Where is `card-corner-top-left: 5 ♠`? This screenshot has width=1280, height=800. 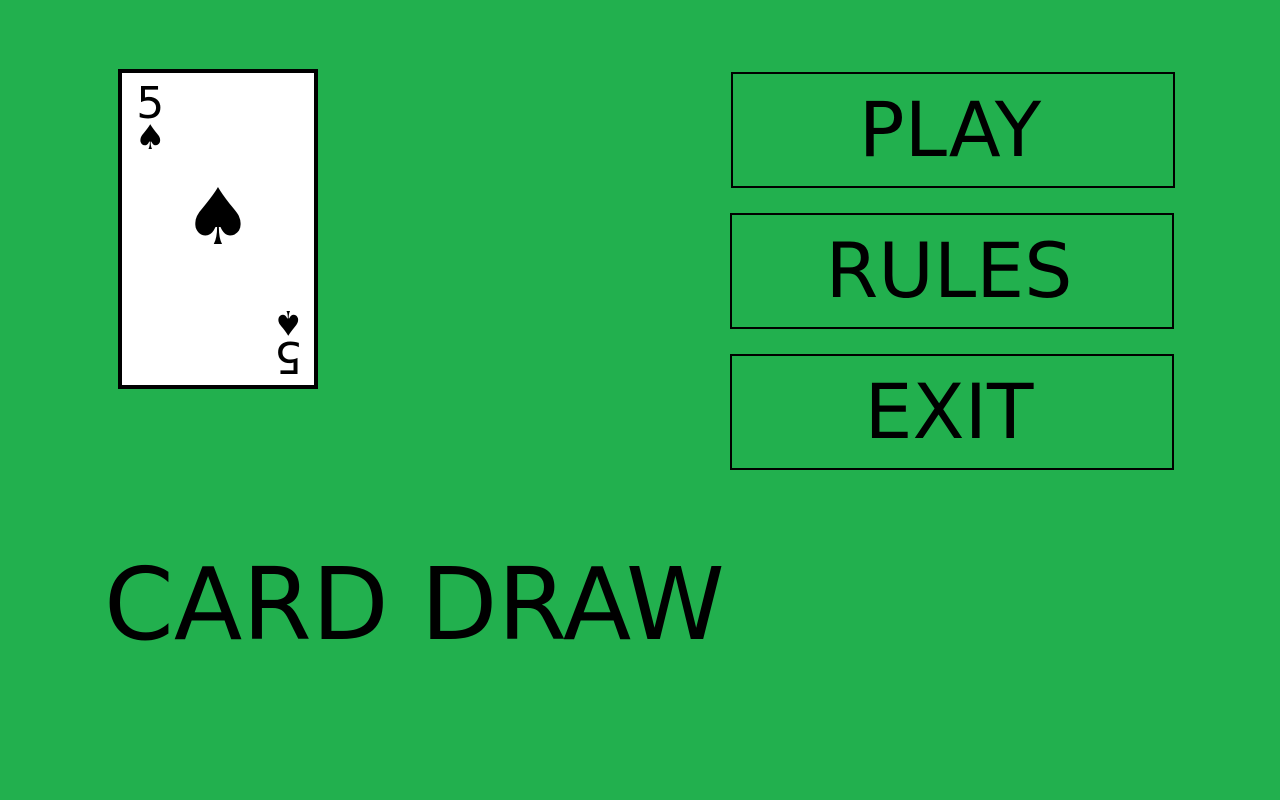
card-corner-top-left: 5 ♠ is located at coordinates (150, 120).